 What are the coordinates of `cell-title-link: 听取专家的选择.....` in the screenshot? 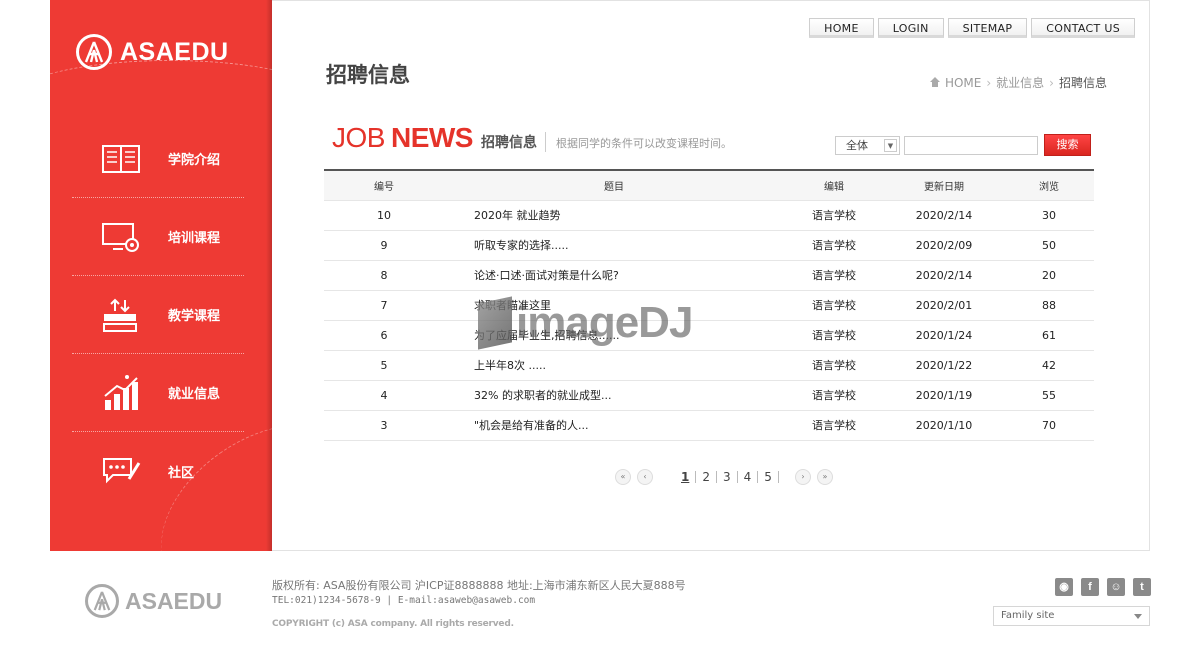 It's located at (614, 245).